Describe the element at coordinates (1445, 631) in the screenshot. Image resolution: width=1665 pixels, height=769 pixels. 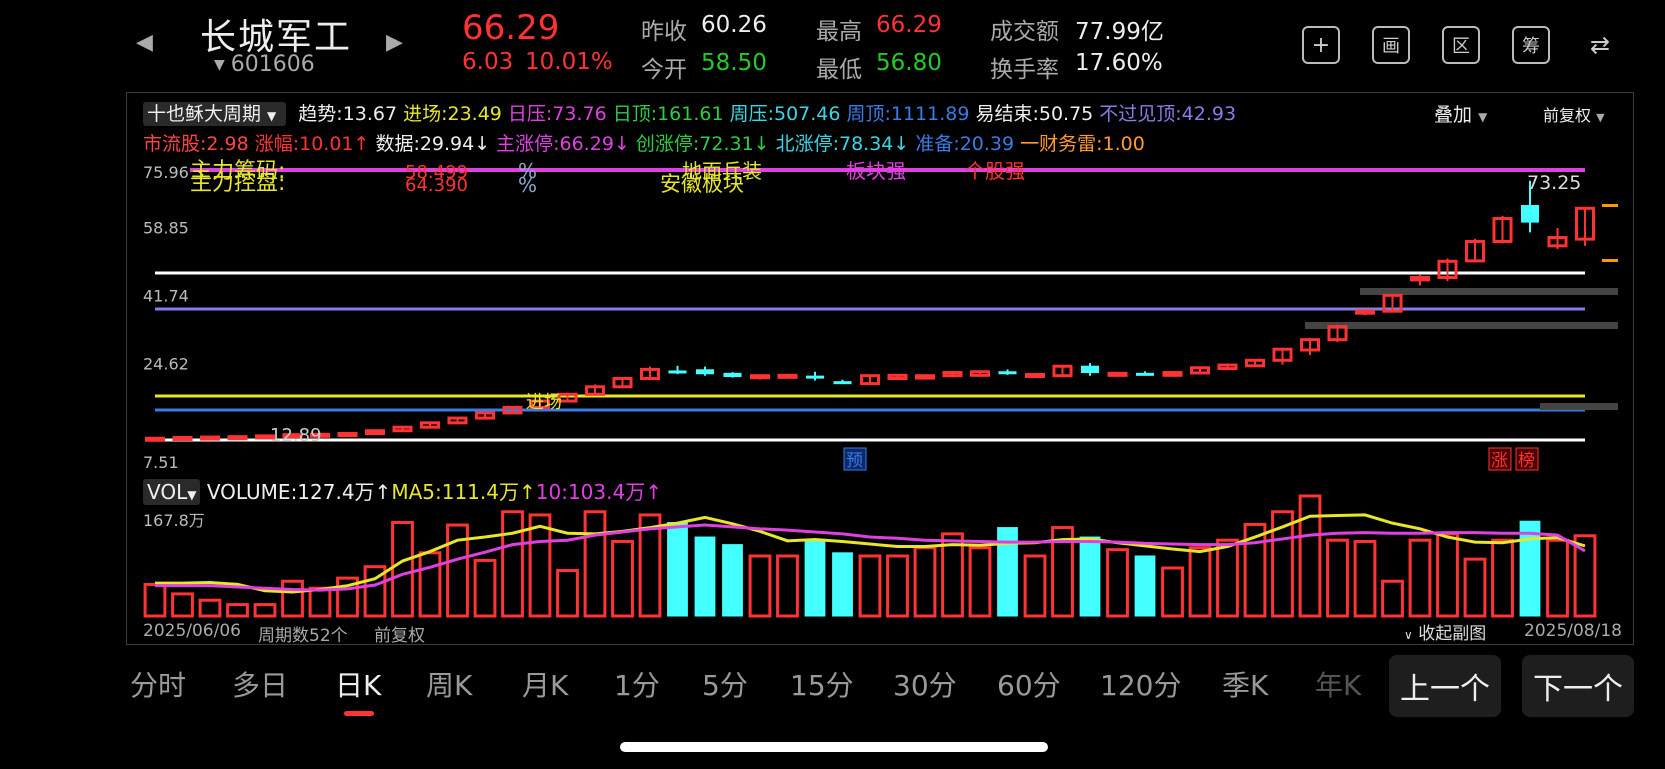
I see `collapse-subchart-button: ∨ 收起副图` at that location.